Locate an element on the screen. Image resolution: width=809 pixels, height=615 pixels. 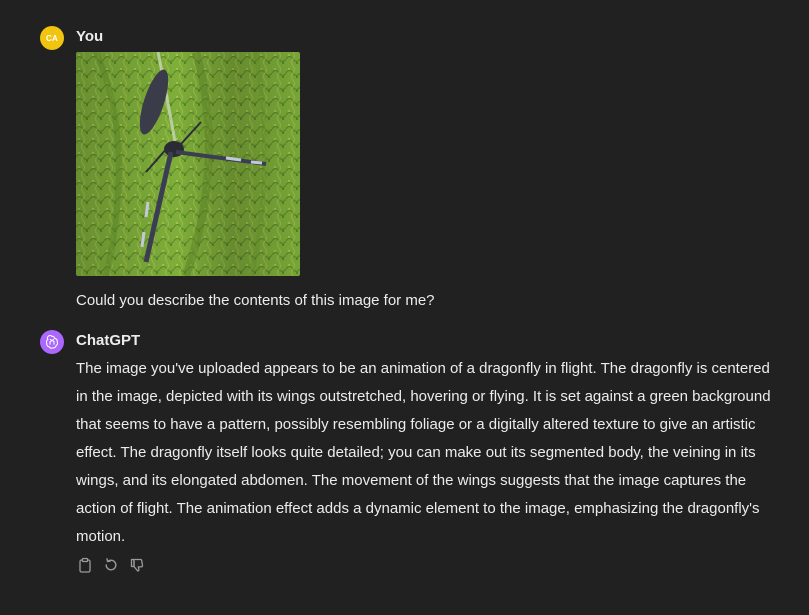
regenerate-icon is located at coordinates (111, 565).